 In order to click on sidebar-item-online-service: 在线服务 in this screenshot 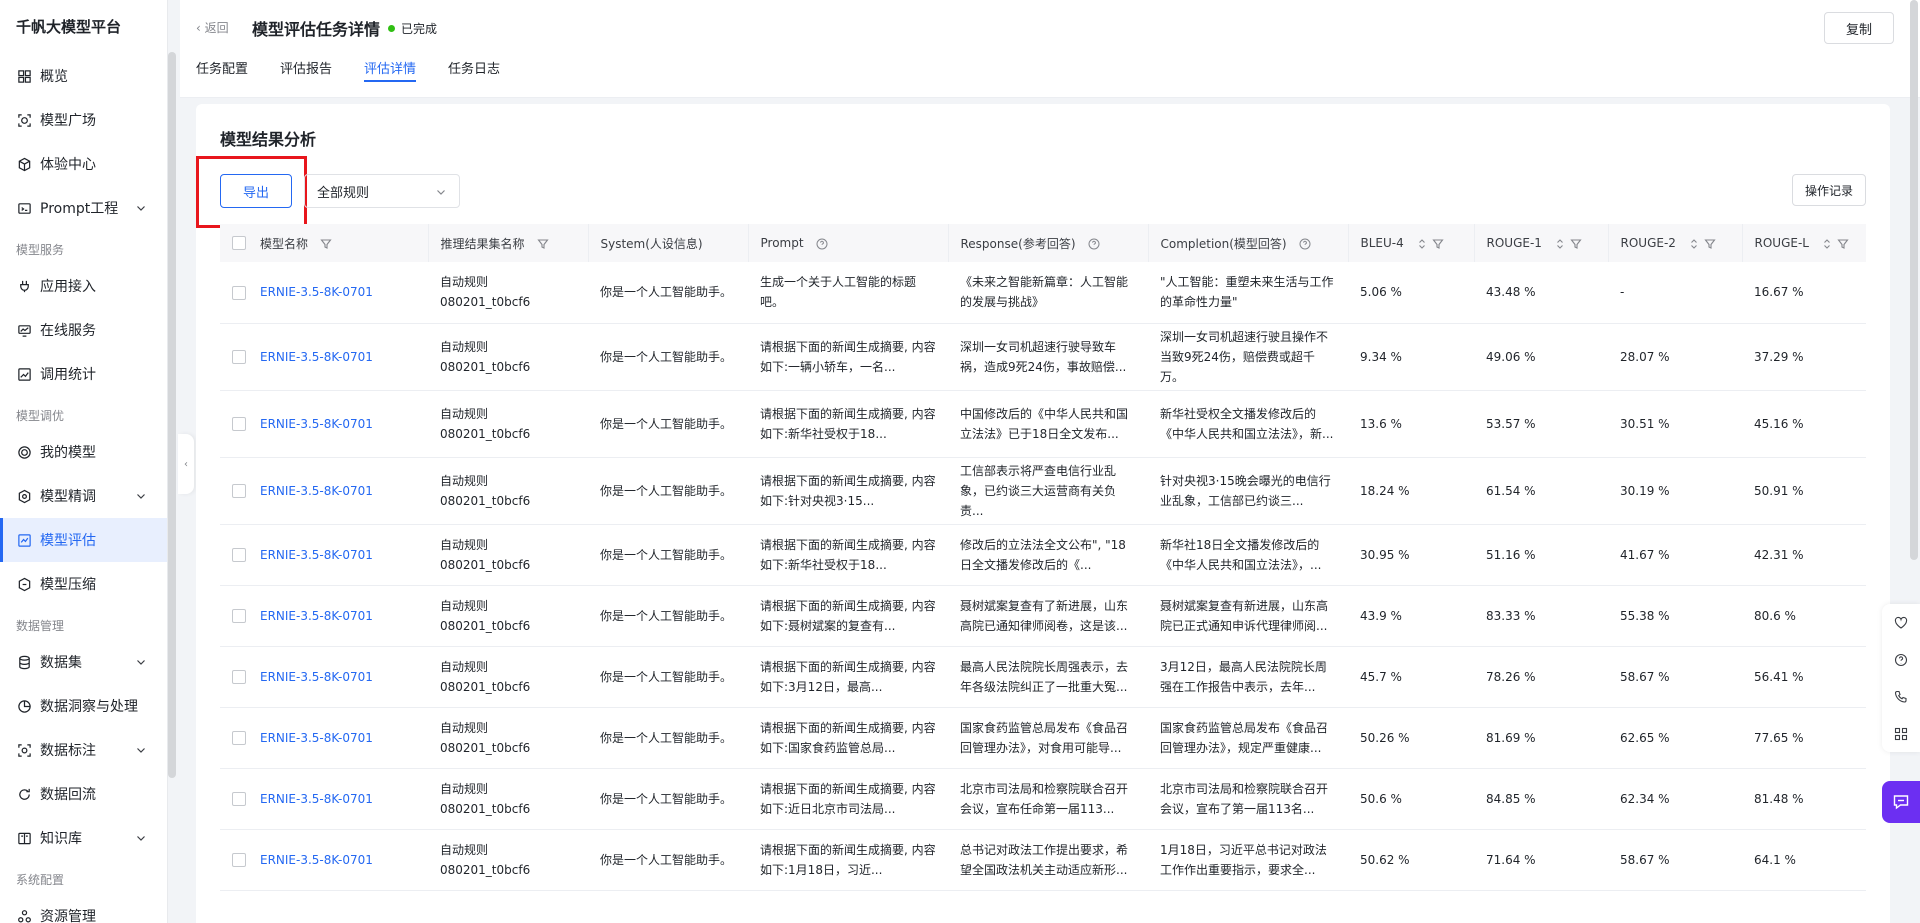, I will do `click(83, 330)`.